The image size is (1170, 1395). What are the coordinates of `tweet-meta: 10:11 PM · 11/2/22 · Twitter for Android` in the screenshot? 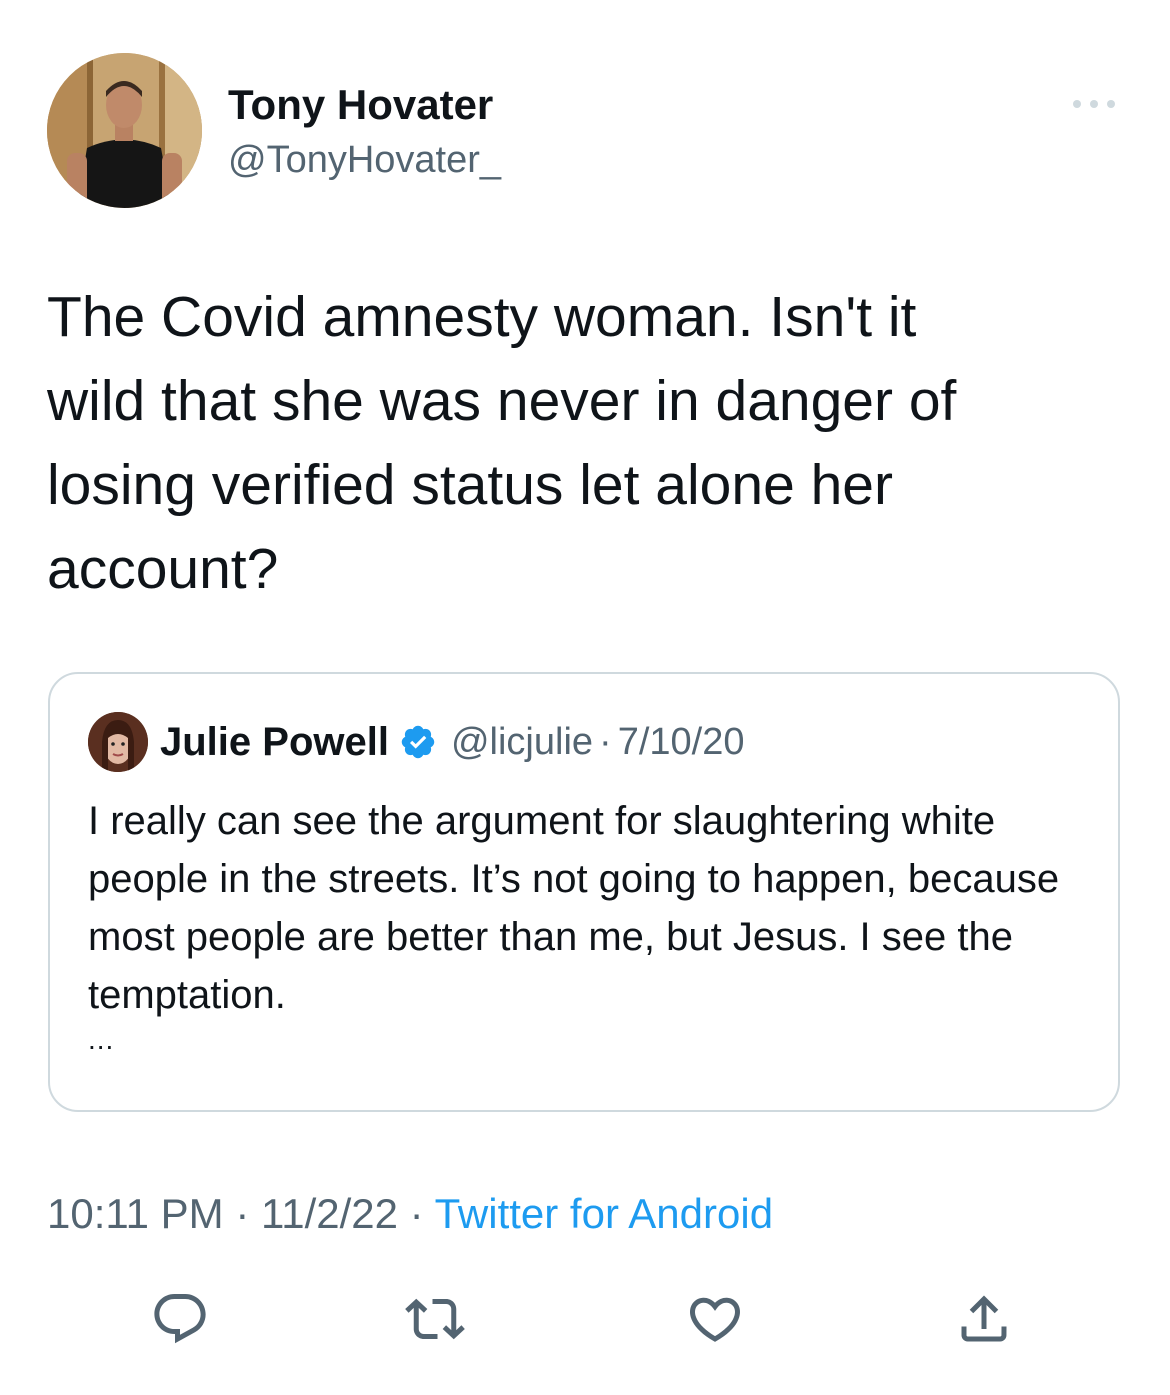 It's located at (410, 1214).